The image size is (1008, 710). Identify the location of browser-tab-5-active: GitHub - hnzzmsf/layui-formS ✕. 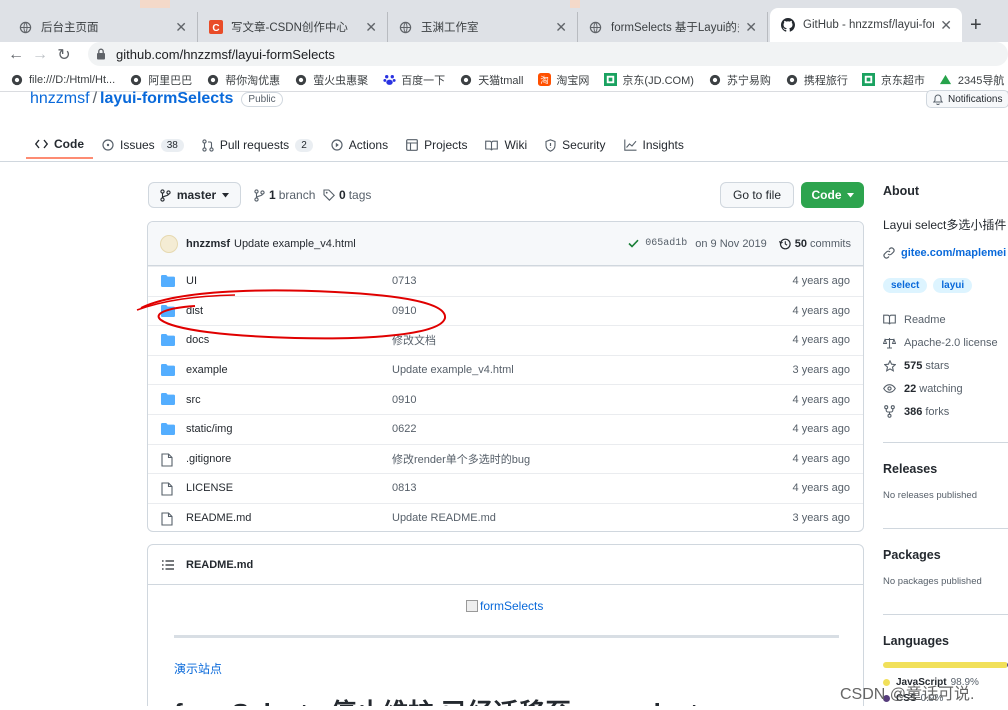
(866, 25).